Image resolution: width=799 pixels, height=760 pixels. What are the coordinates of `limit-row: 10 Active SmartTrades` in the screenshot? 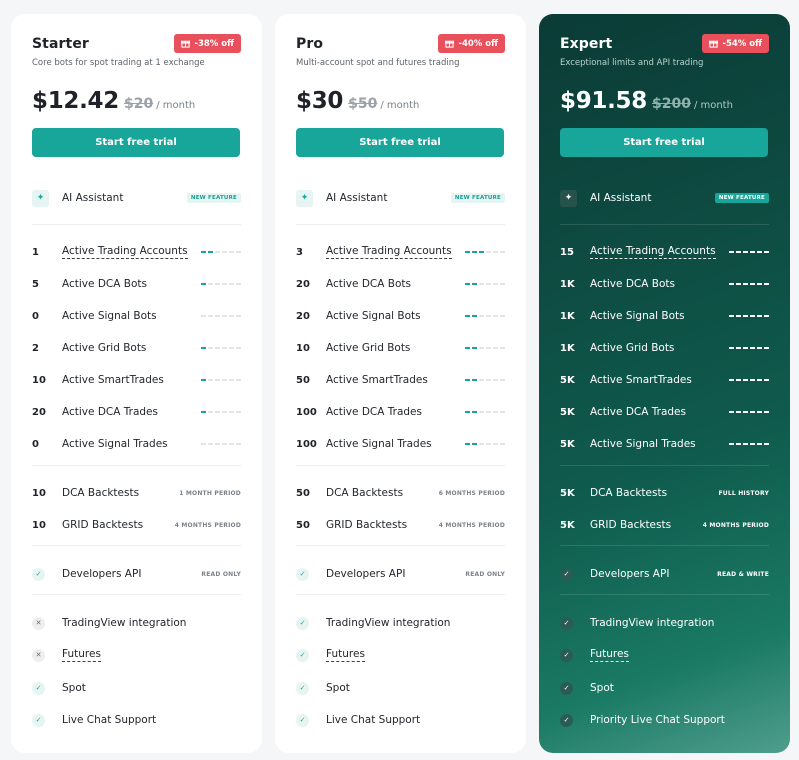 It's located at (136, 380).